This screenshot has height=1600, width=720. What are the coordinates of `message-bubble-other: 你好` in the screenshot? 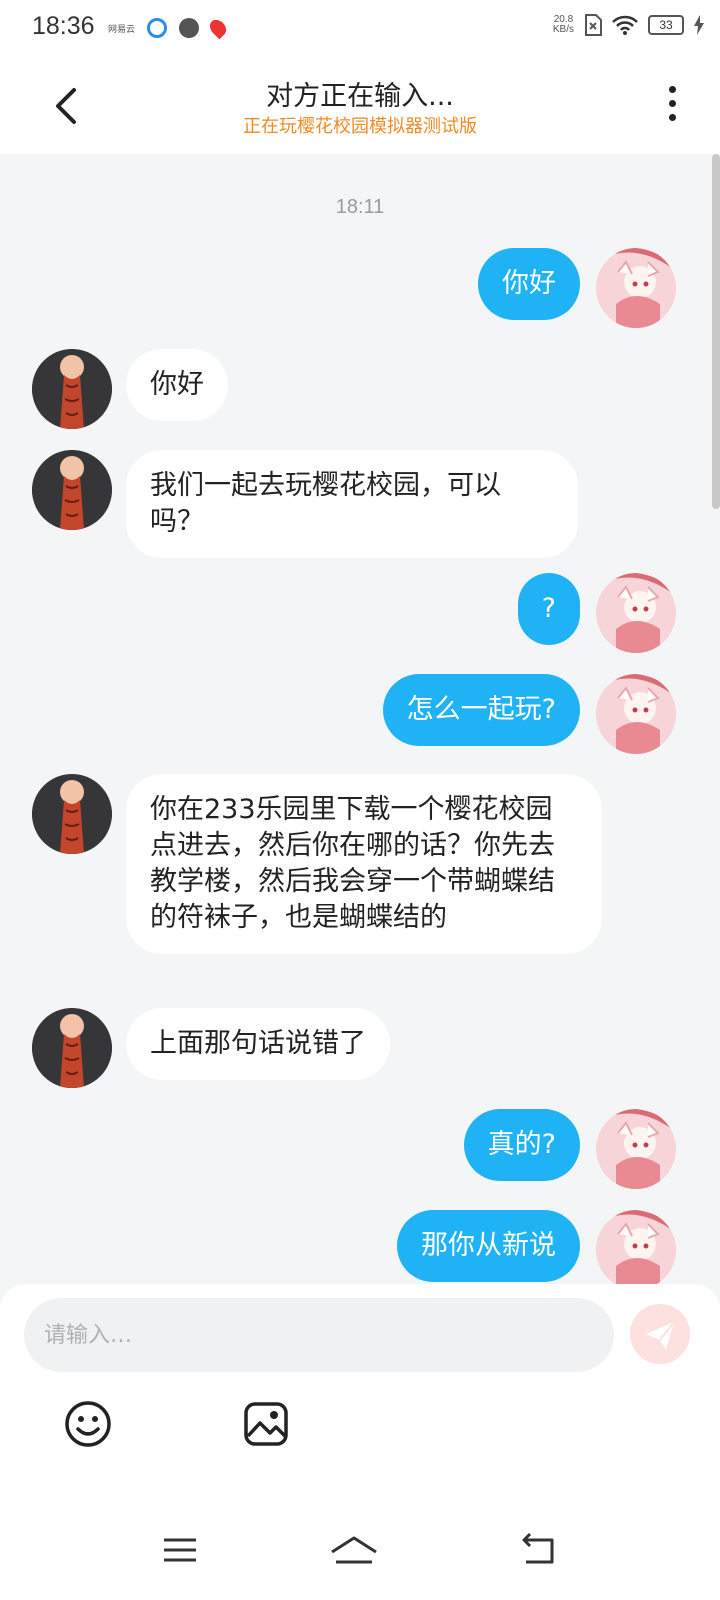 It's located at (177, 385).